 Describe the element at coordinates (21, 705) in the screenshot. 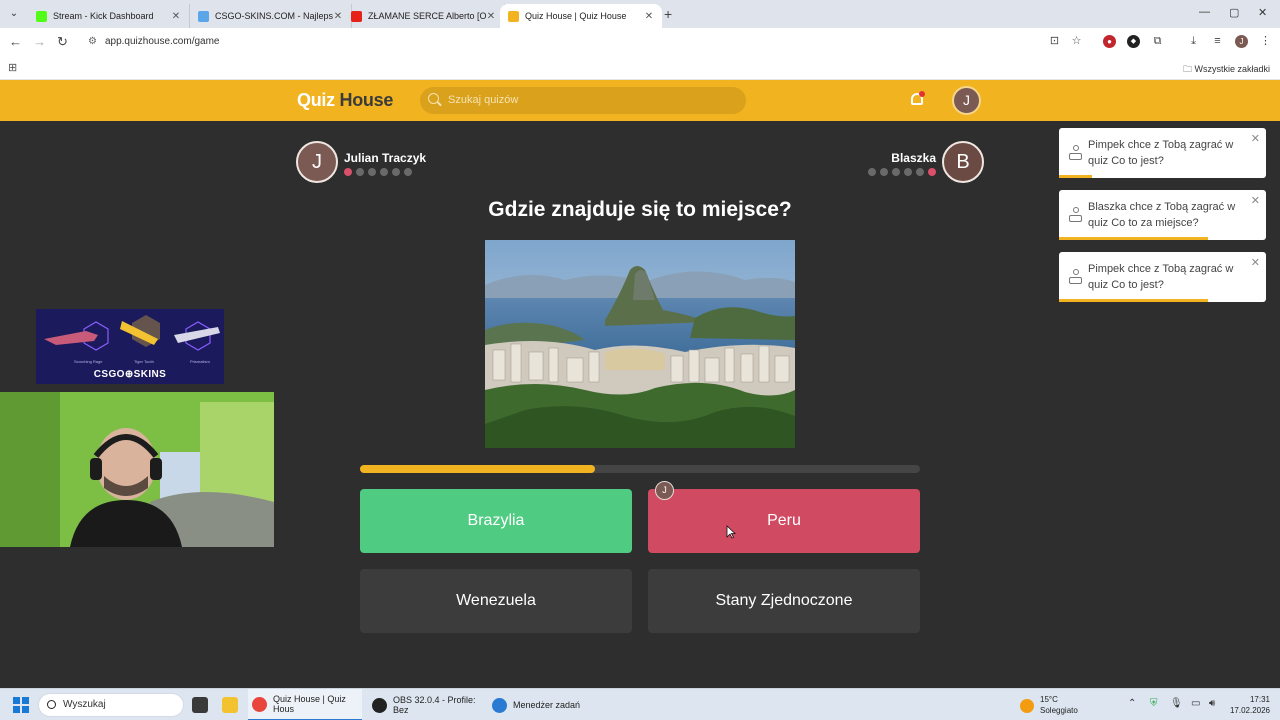

I see `windows-start-icon` at that location.